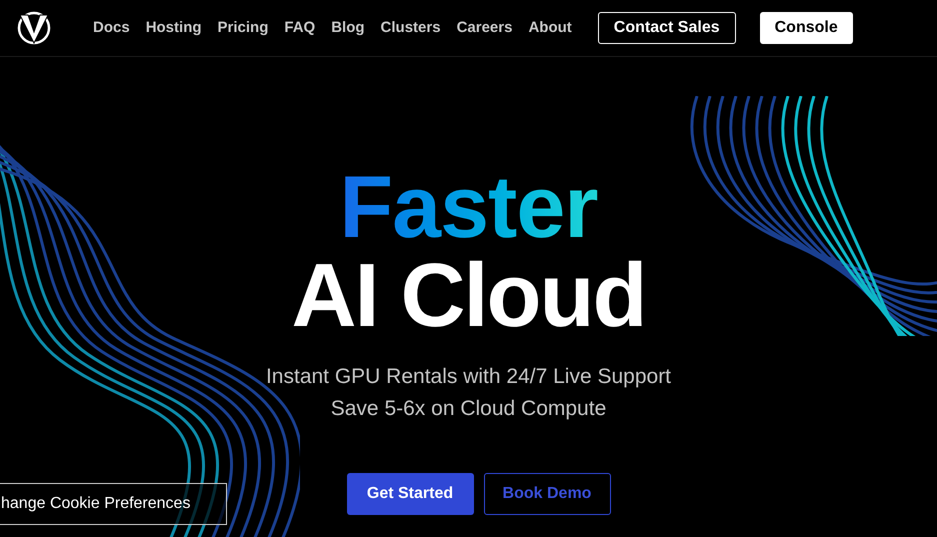  Describe the element at coordinates (469, 377) in the screenshot. I see `hero-subtitle: Instant GPU Rentals with 24/7 Live Support` at that location.